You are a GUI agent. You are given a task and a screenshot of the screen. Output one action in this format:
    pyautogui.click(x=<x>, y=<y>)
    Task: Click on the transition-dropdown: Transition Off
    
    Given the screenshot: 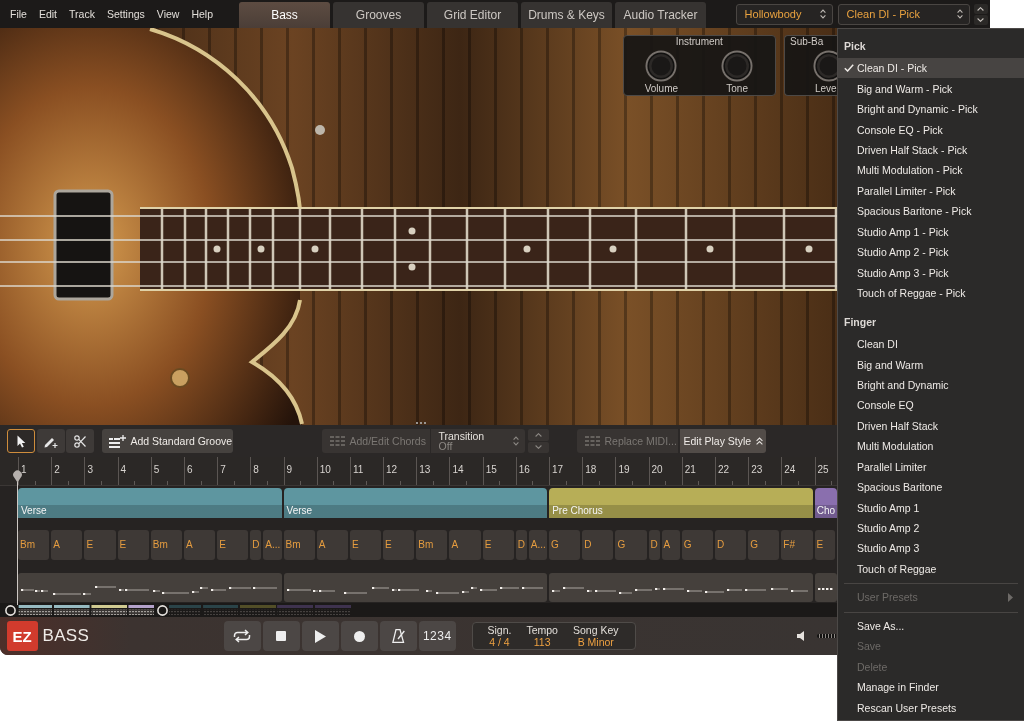 What is the action you would take?
    pyautogui.click(x=477, y=441)
    